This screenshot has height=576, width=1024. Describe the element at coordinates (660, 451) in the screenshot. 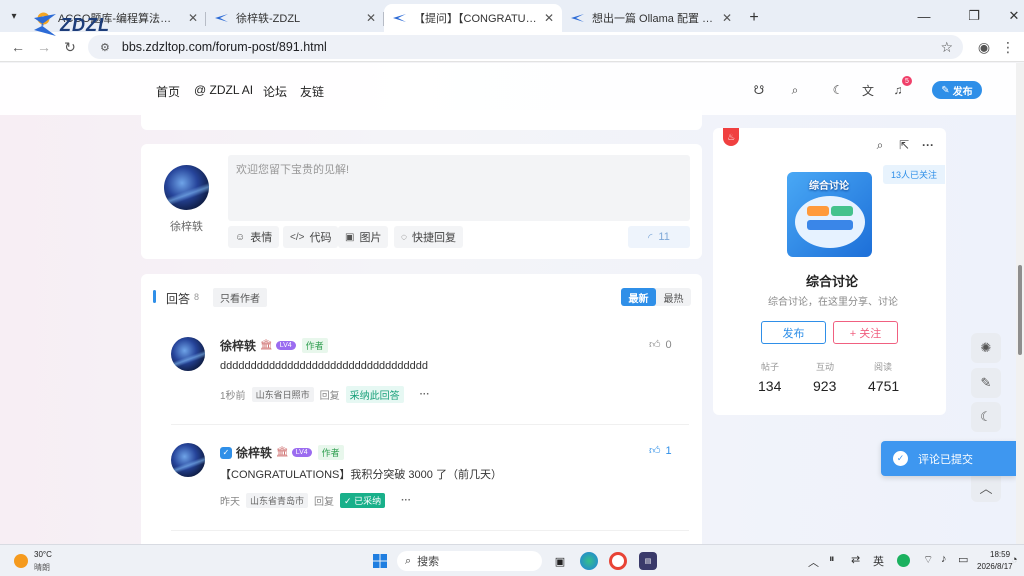

I see `answer-2-like: 👍︎ 1` at that location.